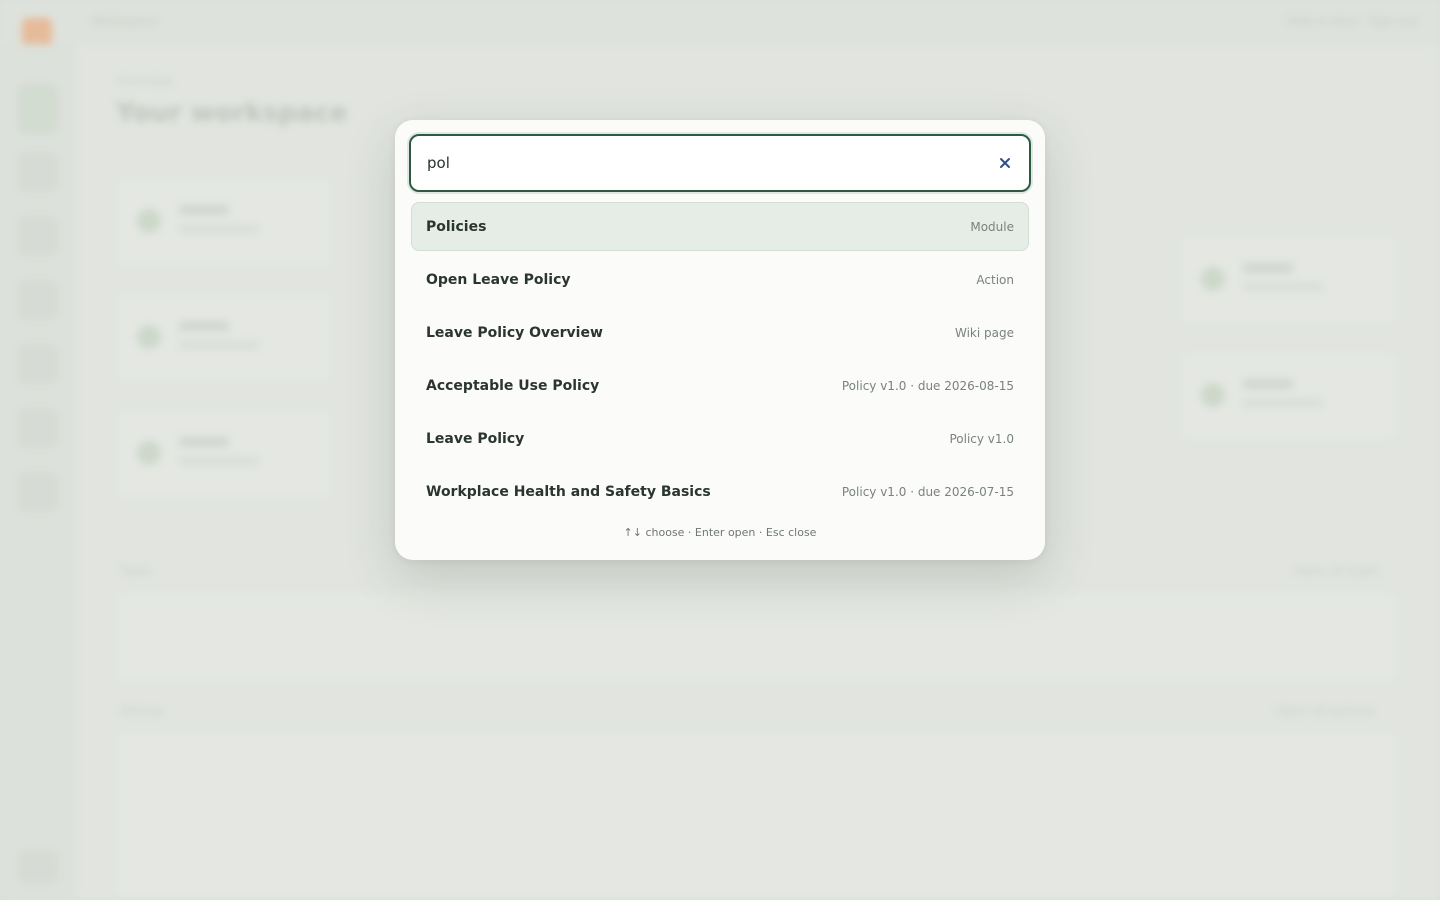 The image size is (1440, 900). What do you see at coordinates (720, 438) in the screenshot?
I see `result-item-leave-policy: Leave Policy Policy v1.0` at bounding box center [720, 438].